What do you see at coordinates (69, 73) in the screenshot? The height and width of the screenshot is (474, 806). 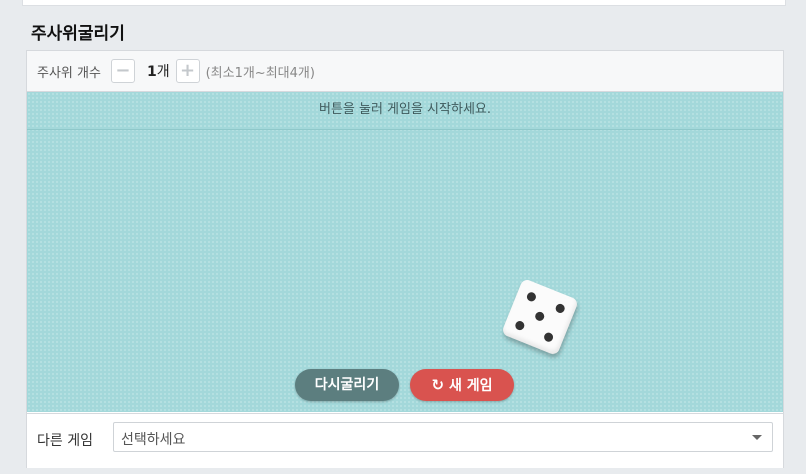 I see `dice-count-label: 주사위 개수` at bounding box center [69, 73].